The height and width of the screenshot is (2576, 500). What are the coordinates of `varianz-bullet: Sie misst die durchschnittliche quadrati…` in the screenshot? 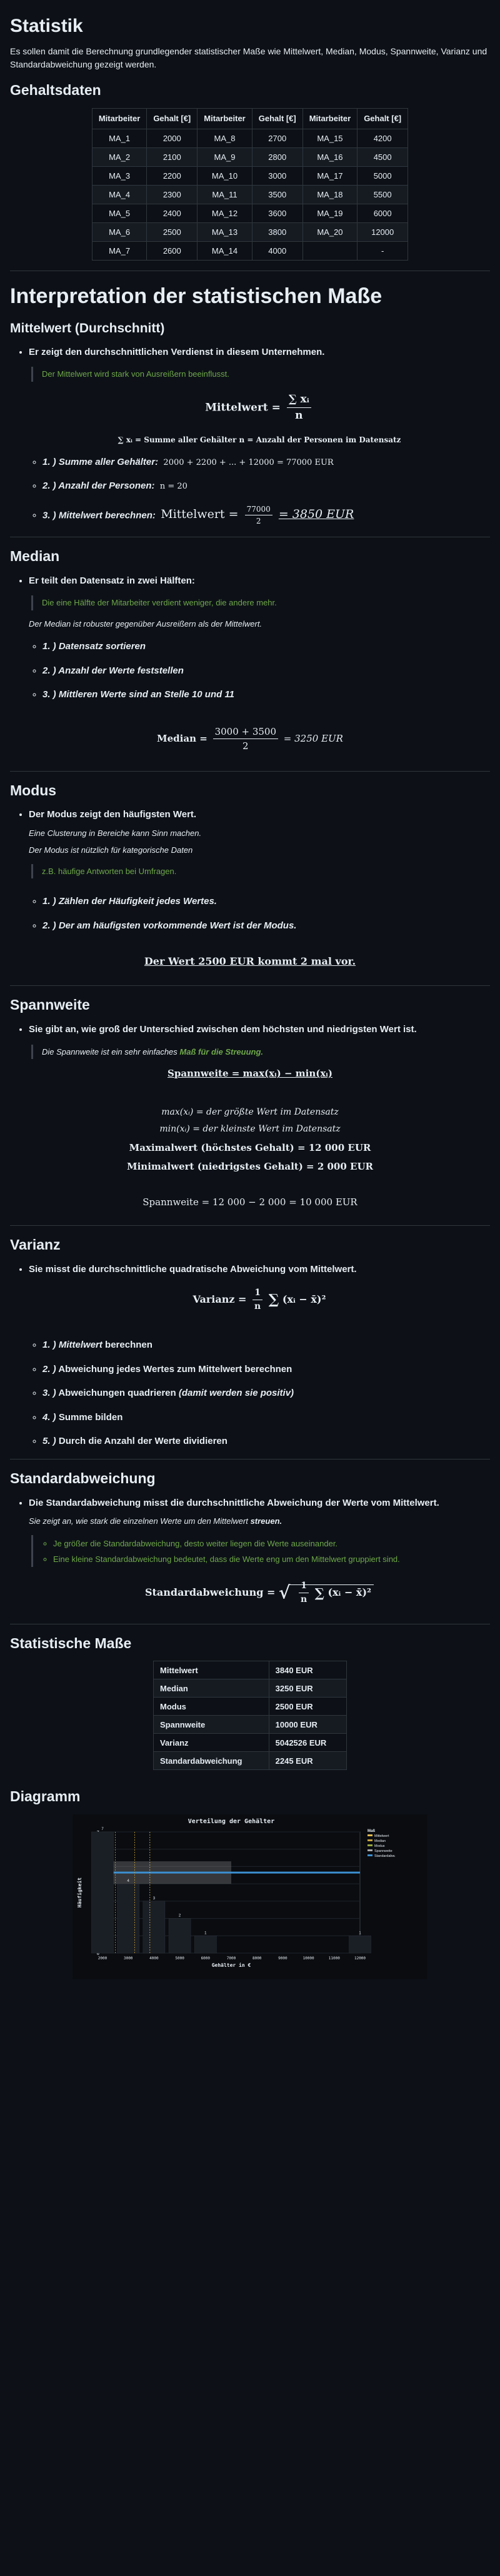 It's located at (259, 1356).